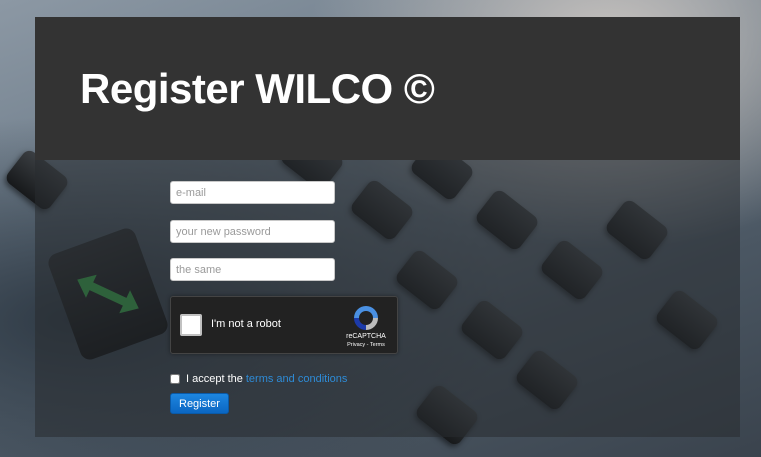 The width and height of the screenshot is (761, 457). I want to click on confirm-password-field, so click(252, 269).